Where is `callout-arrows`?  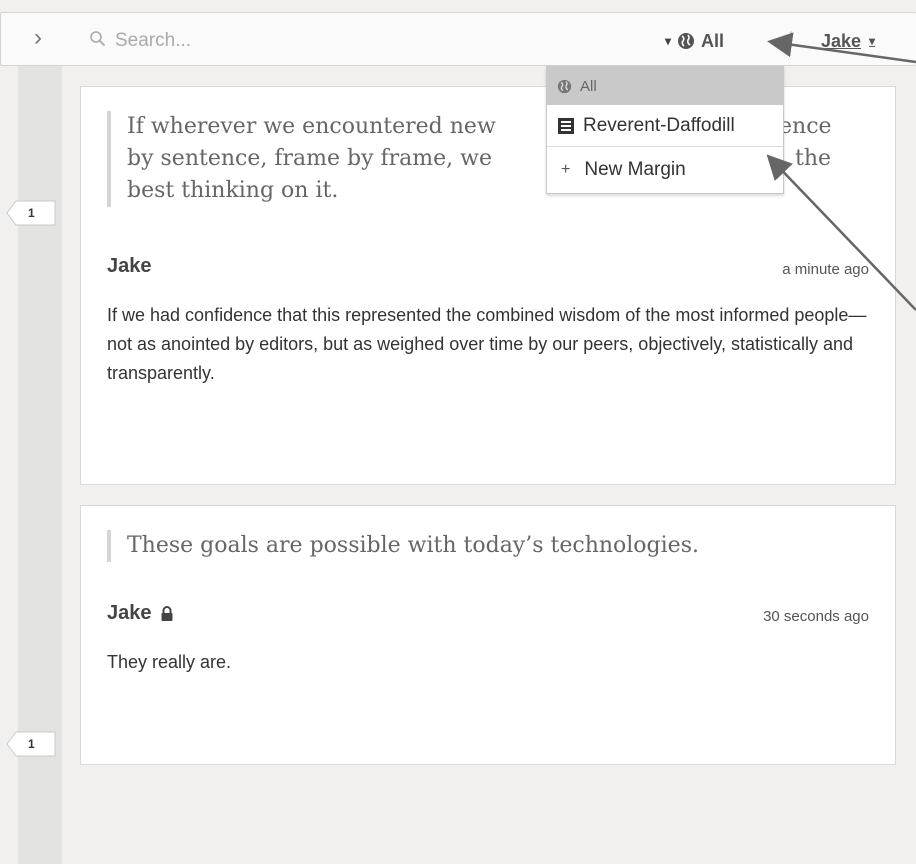
callout-arrows is located at coordinates (841, 171).